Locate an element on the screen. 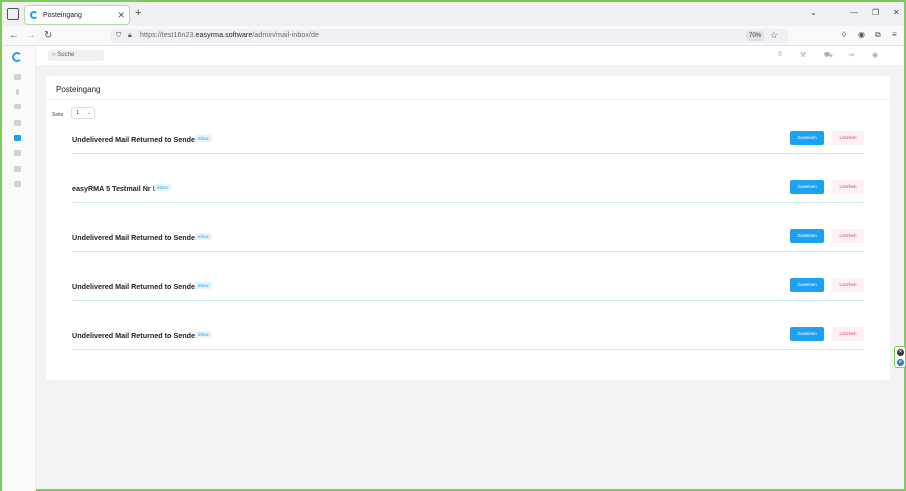 This screenshot has height=491, width=906. close-tab-icon: ✕ is located at coordinates (121, 15).